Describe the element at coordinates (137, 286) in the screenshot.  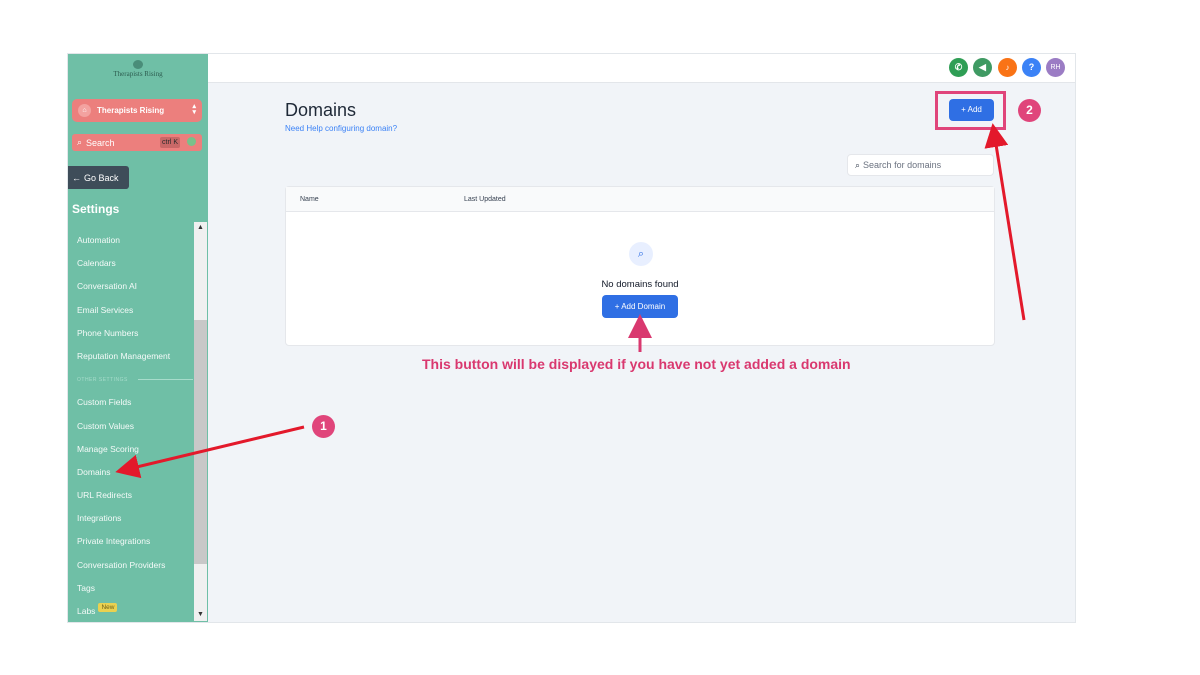
I see `sidebar-item-conversation-ai: Conversation AI` at that location.